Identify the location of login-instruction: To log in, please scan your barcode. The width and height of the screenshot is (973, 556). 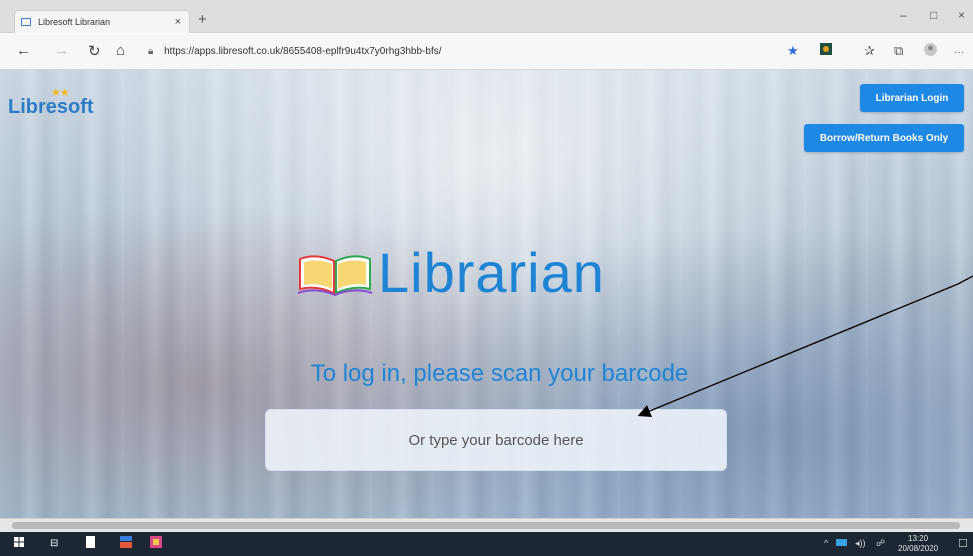
(499, 373).